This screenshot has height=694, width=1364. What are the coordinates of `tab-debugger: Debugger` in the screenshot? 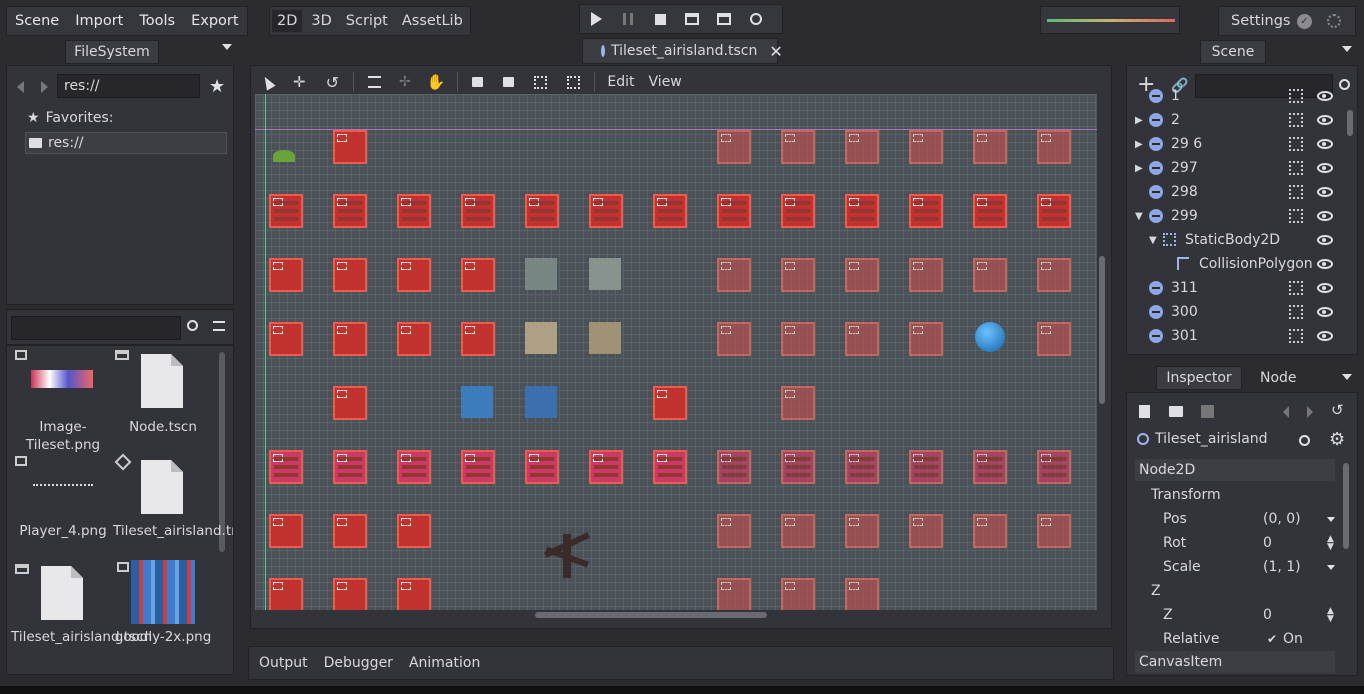 It's located at (358, 663).